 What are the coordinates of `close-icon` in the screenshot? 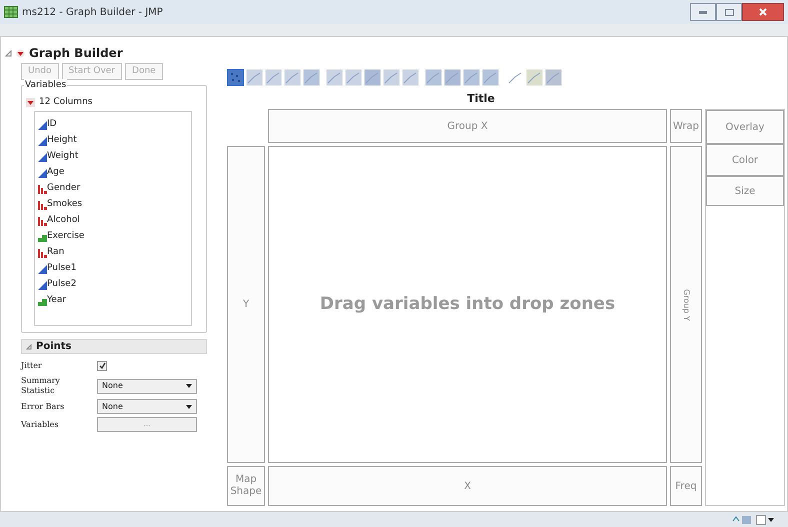 It's located at (763, 12).